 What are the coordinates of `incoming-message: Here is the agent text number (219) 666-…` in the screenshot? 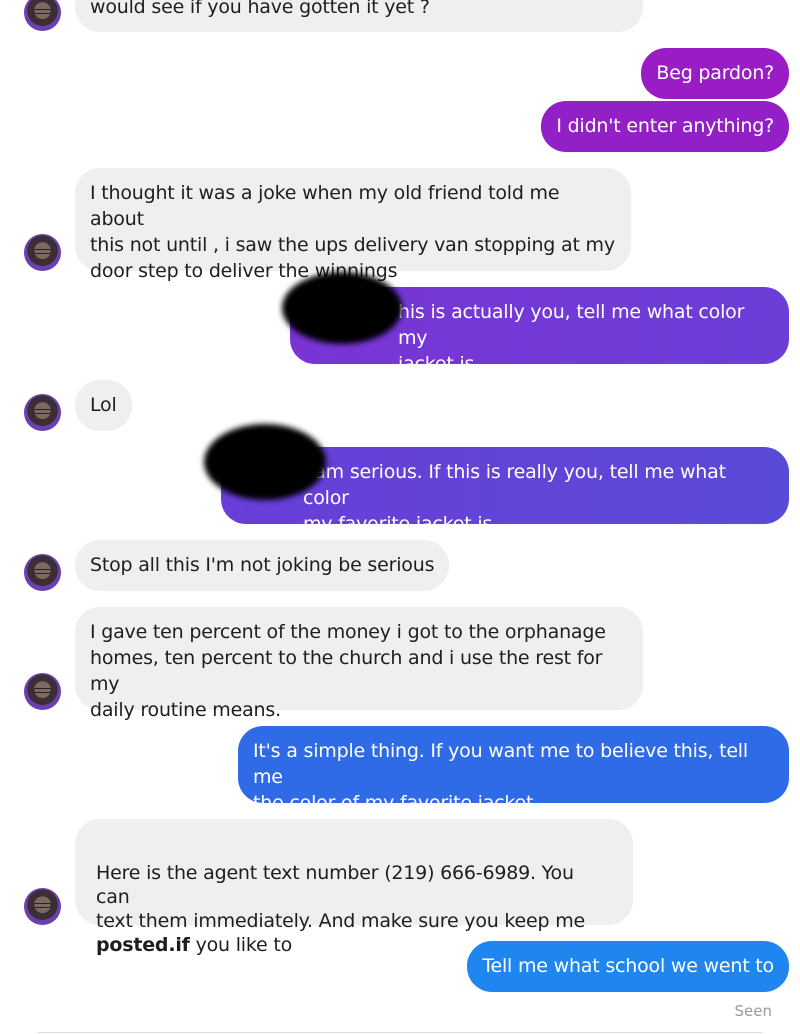 It's located at (354, 887).